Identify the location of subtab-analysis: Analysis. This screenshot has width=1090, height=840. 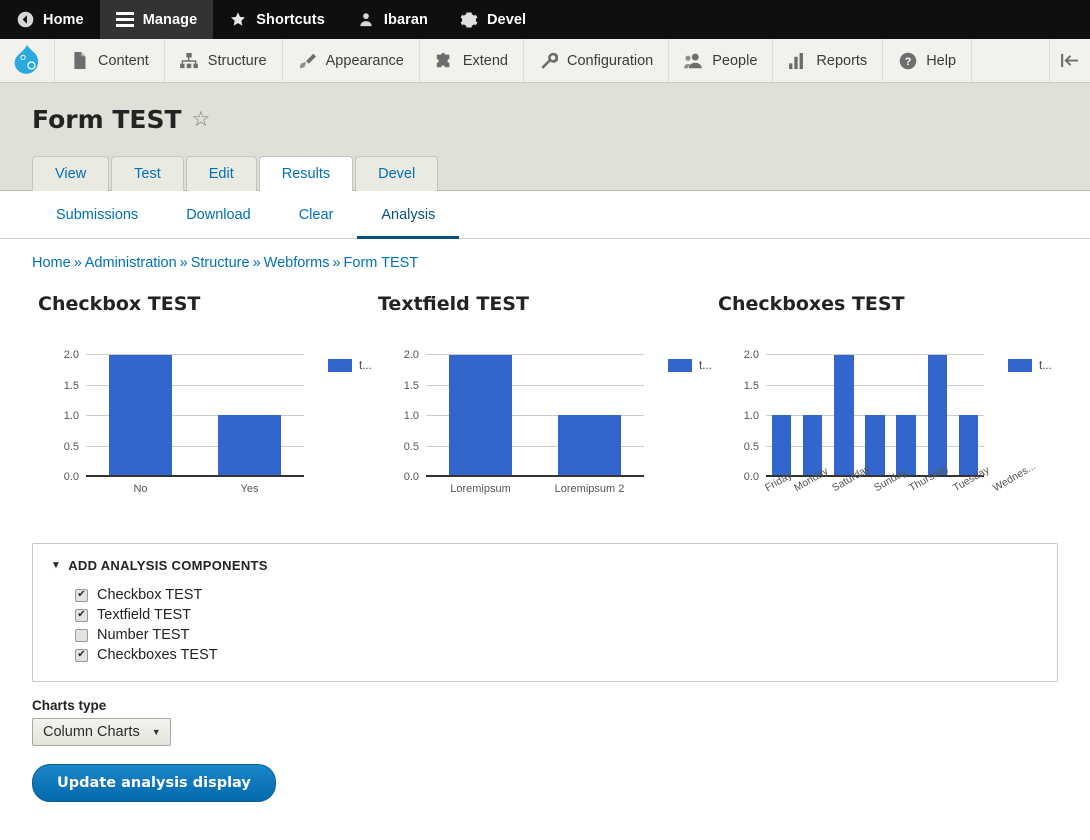
(408, 215).